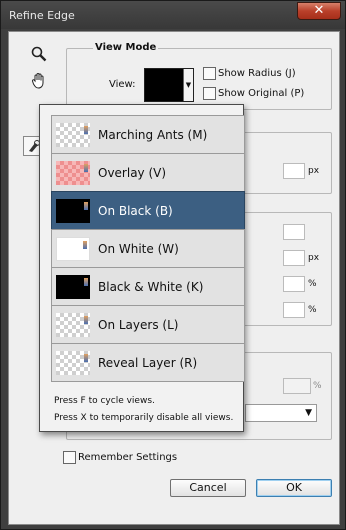  I want to click on view-mode-label: Overlay (V), so click(132, 173).